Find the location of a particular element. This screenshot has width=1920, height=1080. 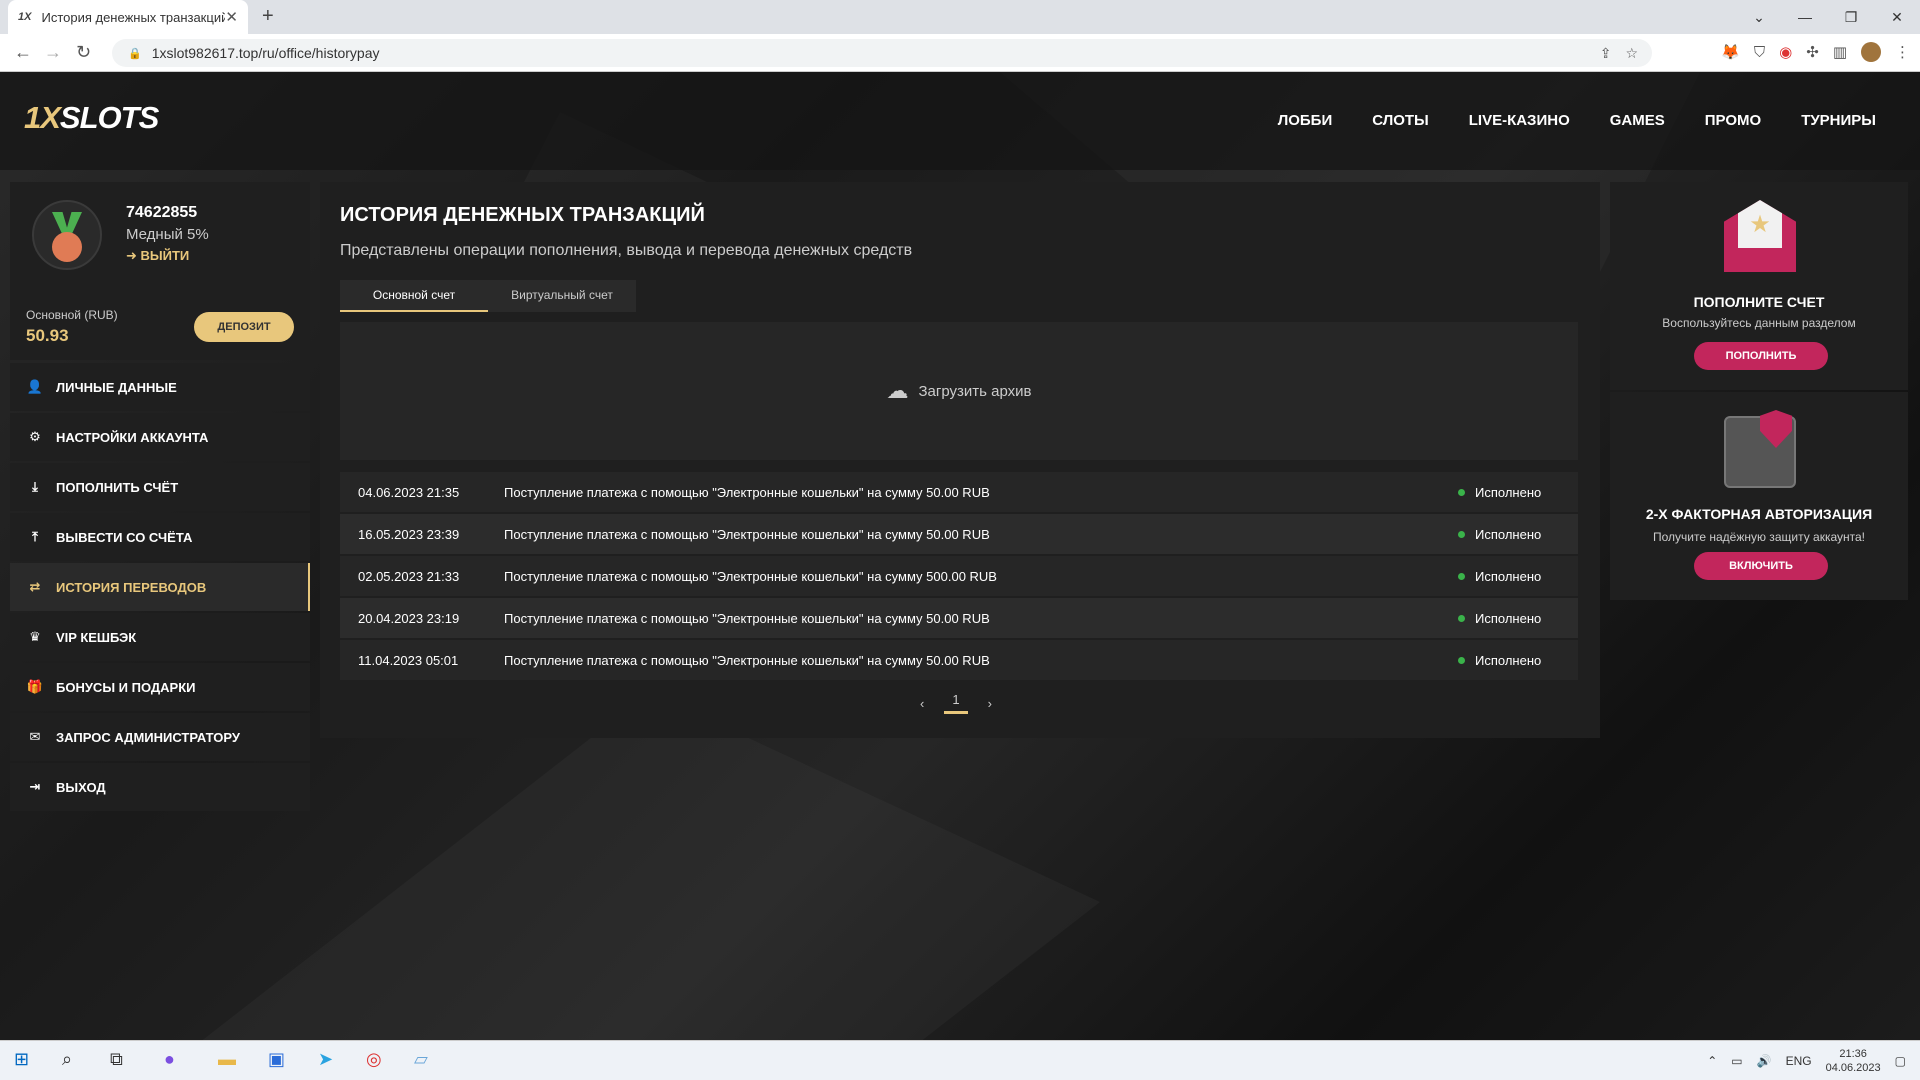

sidebar-item-label: ЗАПРОС АДМИНИСТРАТОРУ is located at coordinates (148, 737).